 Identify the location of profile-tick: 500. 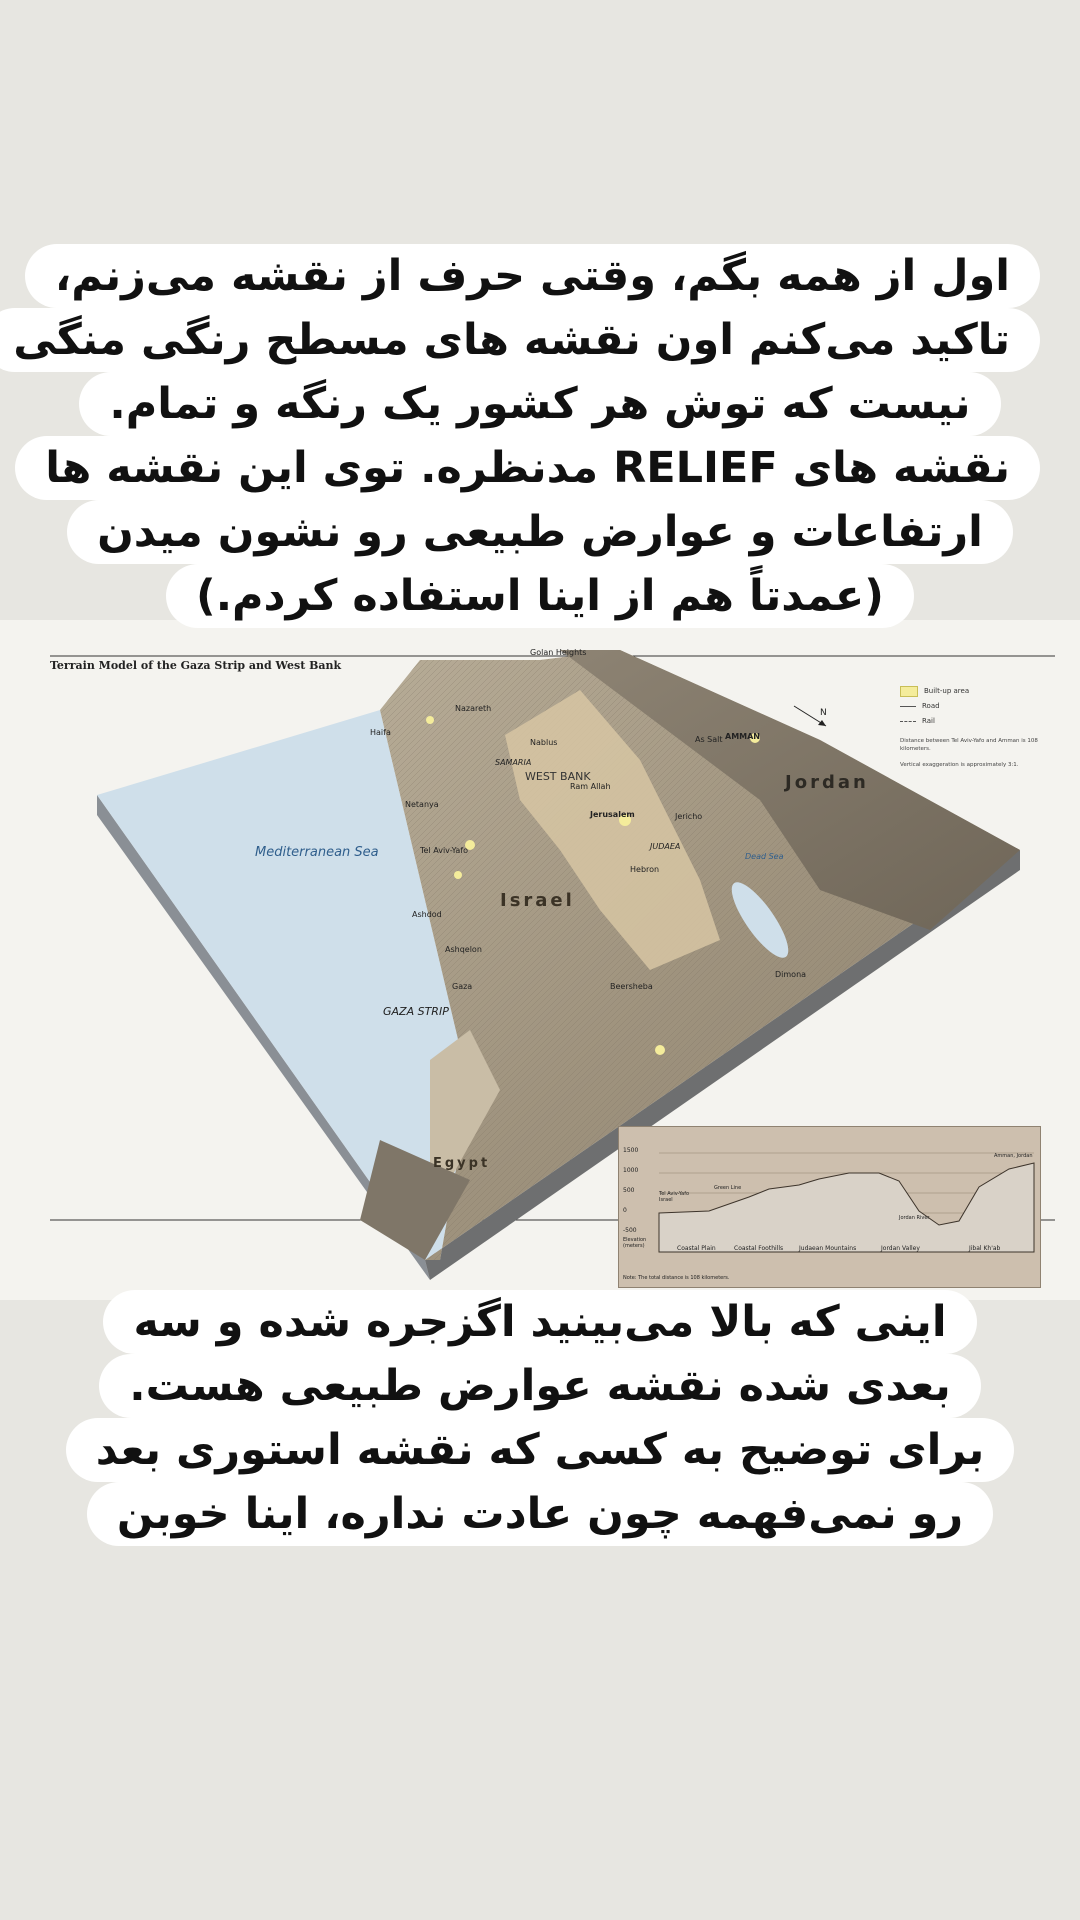
(629, 1190).